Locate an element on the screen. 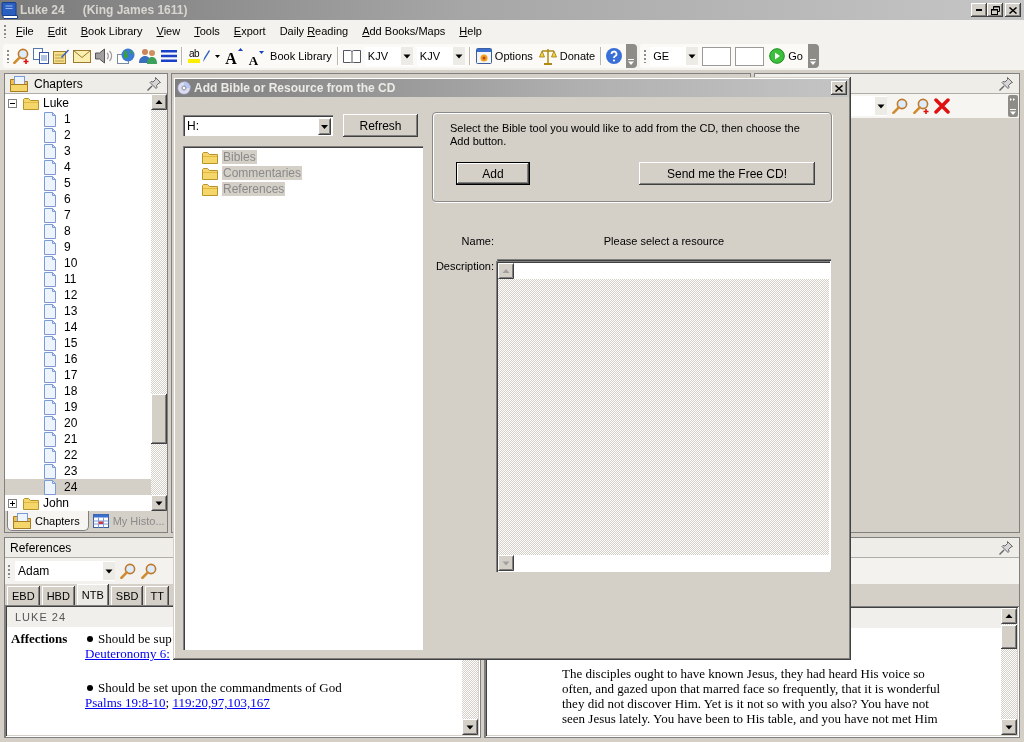 The height and width of the screenshot is (742, 1024). options-button: Options is located at coordinates (504, 56).